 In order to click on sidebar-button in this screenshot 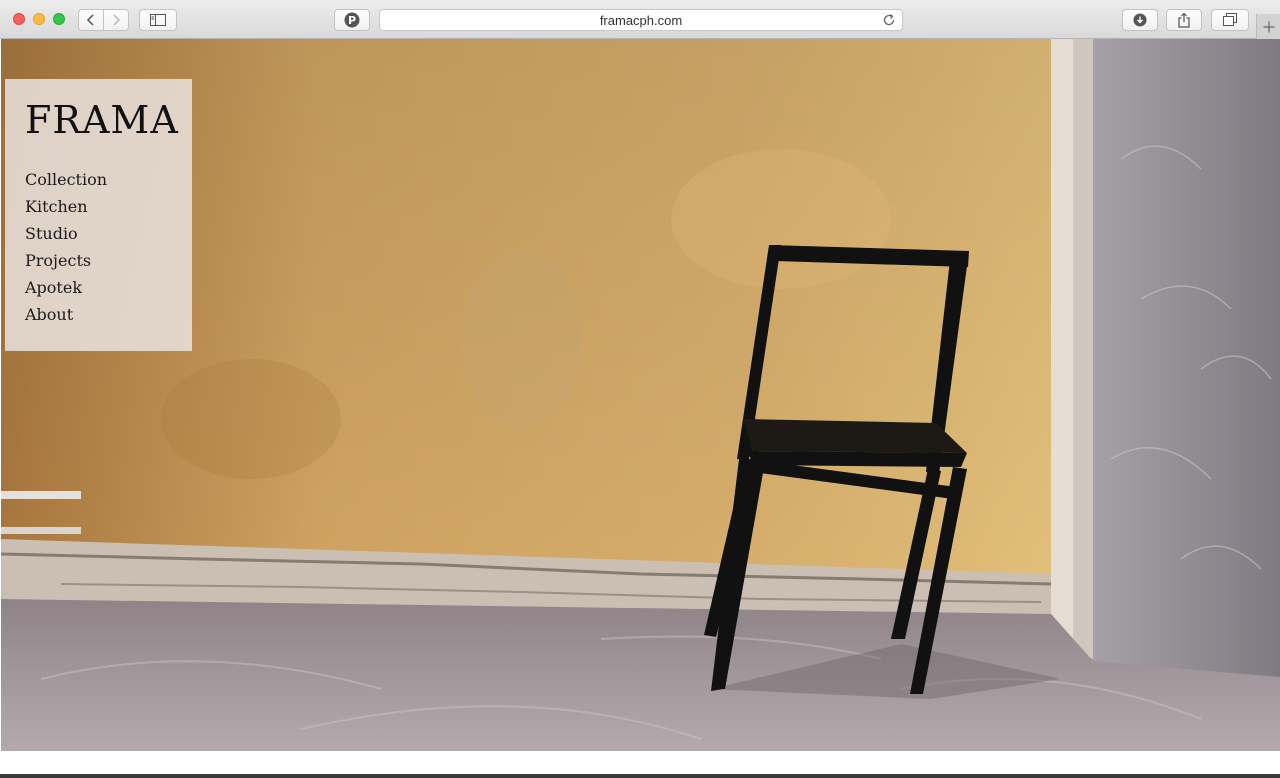, I will do `click(158, 20)`.